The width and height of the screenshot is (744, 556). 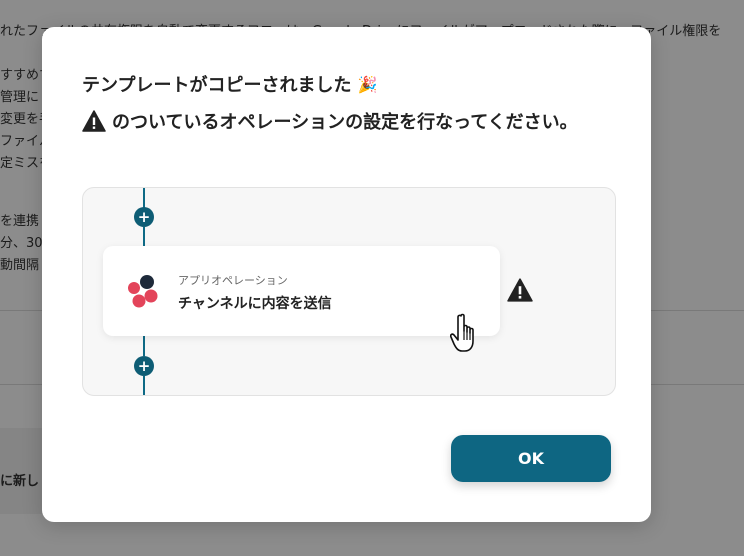 What do you see at coordinates (345, 122) in the screenshot?
I see `modal-instruction-text: のついているオペレーションの設定を行なってください。` at bounding box center [345, 122].